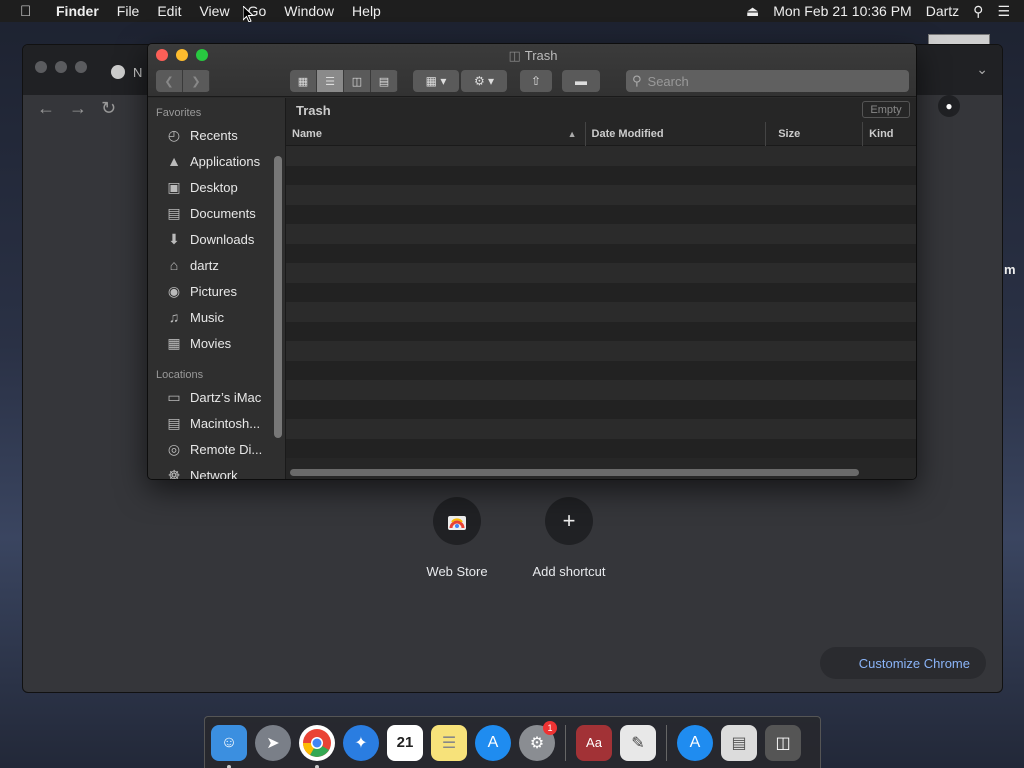 The width and height of the screenshot is (1024, 768). What do you see at coordinates (273, 742) in the screenshot?
I see `dock-launchpad-icon: ➤` at bounding box center [273, 742].